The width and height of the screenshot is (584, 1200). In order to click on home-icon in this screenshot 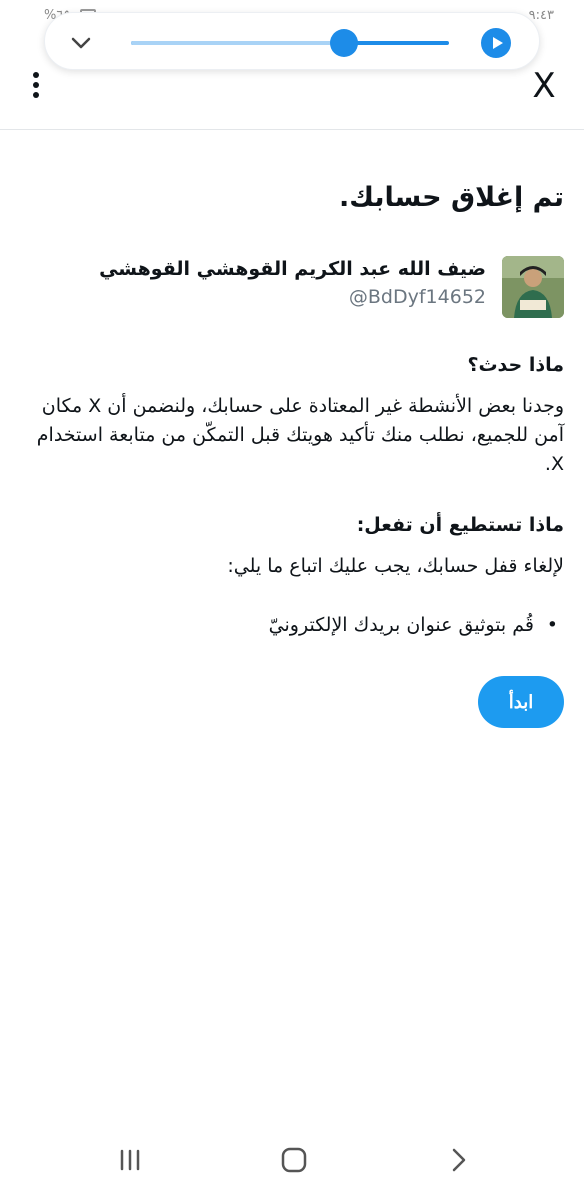, I will do `click(294, 1160)`.